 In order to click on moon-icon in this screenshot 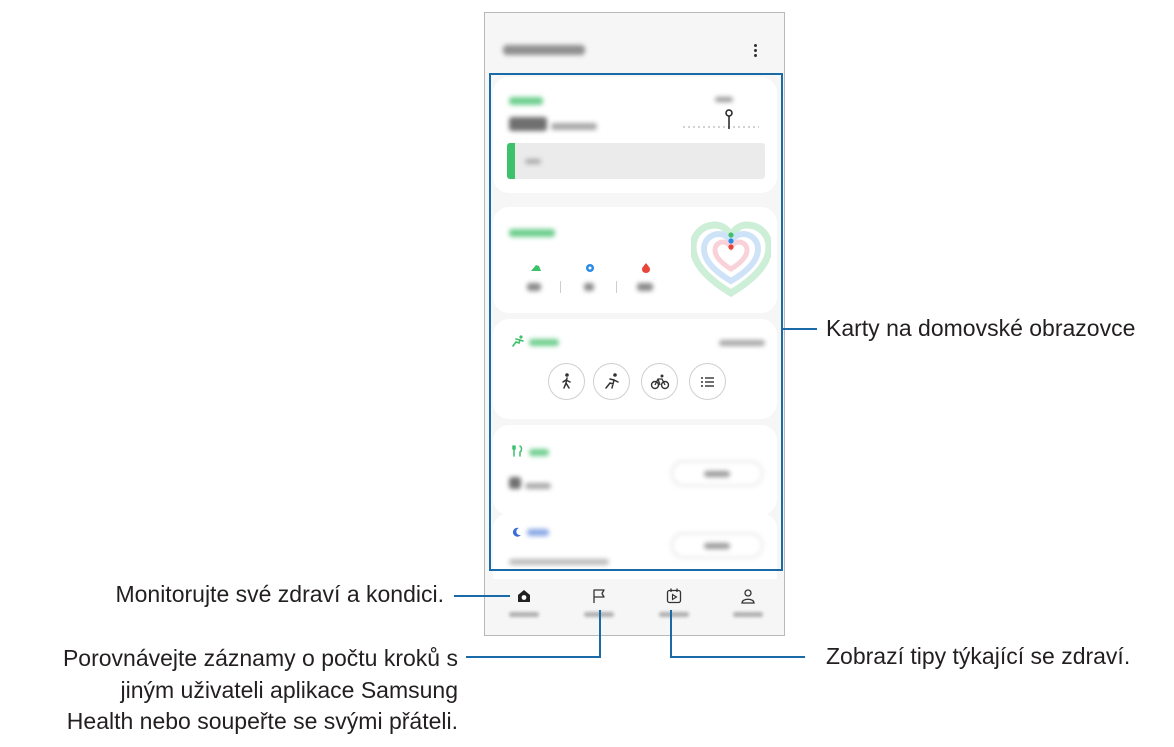, I will do `click(516, 532)`.